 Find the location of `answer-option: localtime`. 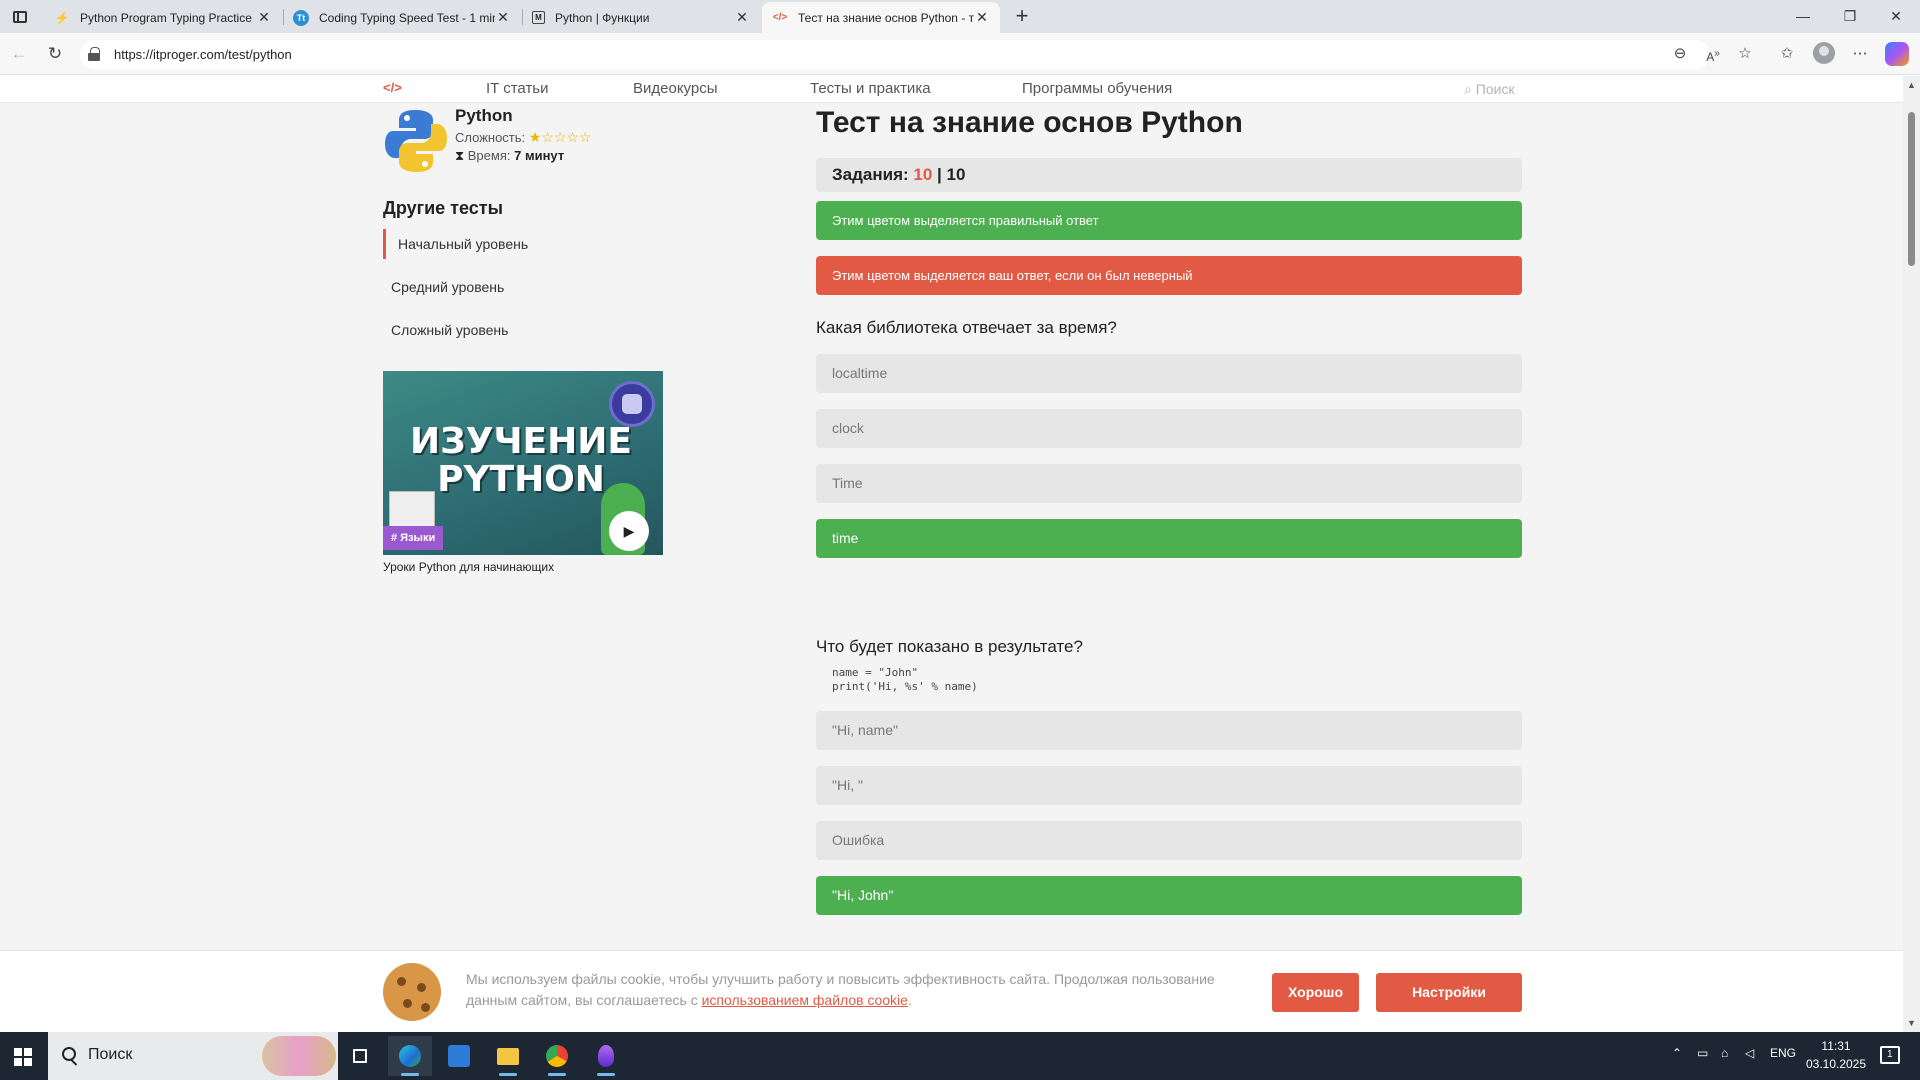

answer-option: localtime is located at coordinates (1169, 373).